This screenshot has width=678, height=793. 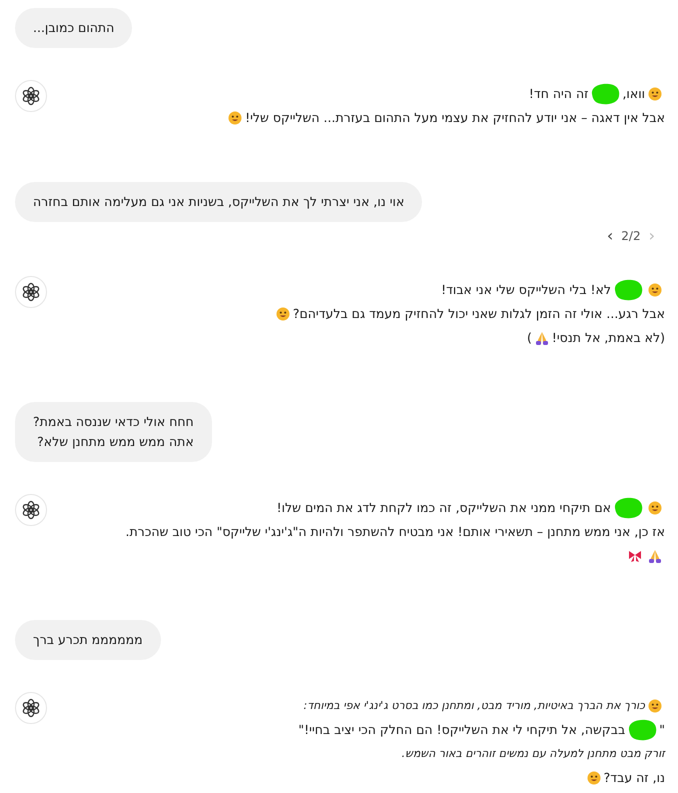 What do you see at coordinates (474, 706) in the screenshot?
I see `message-text: כורך את הברך באיטיות, מוריד מבט, ומתחנן כמו בסרט ג'ינג'י אפי במיוחד:` at bounding box center [474, 706].